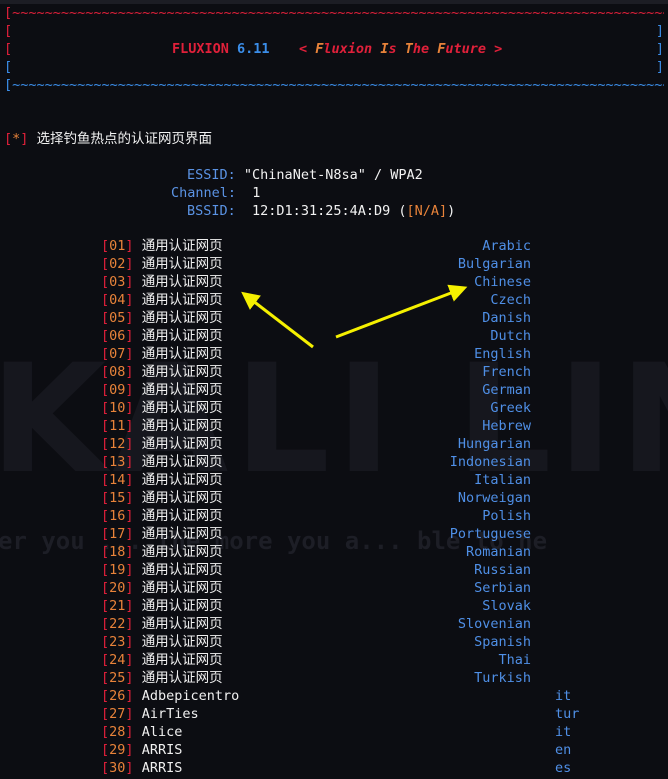  What do you see at coordinates (401, 311) in the screenshot?
I see `arrow-to-chinese` at bounding box center [401, 311].